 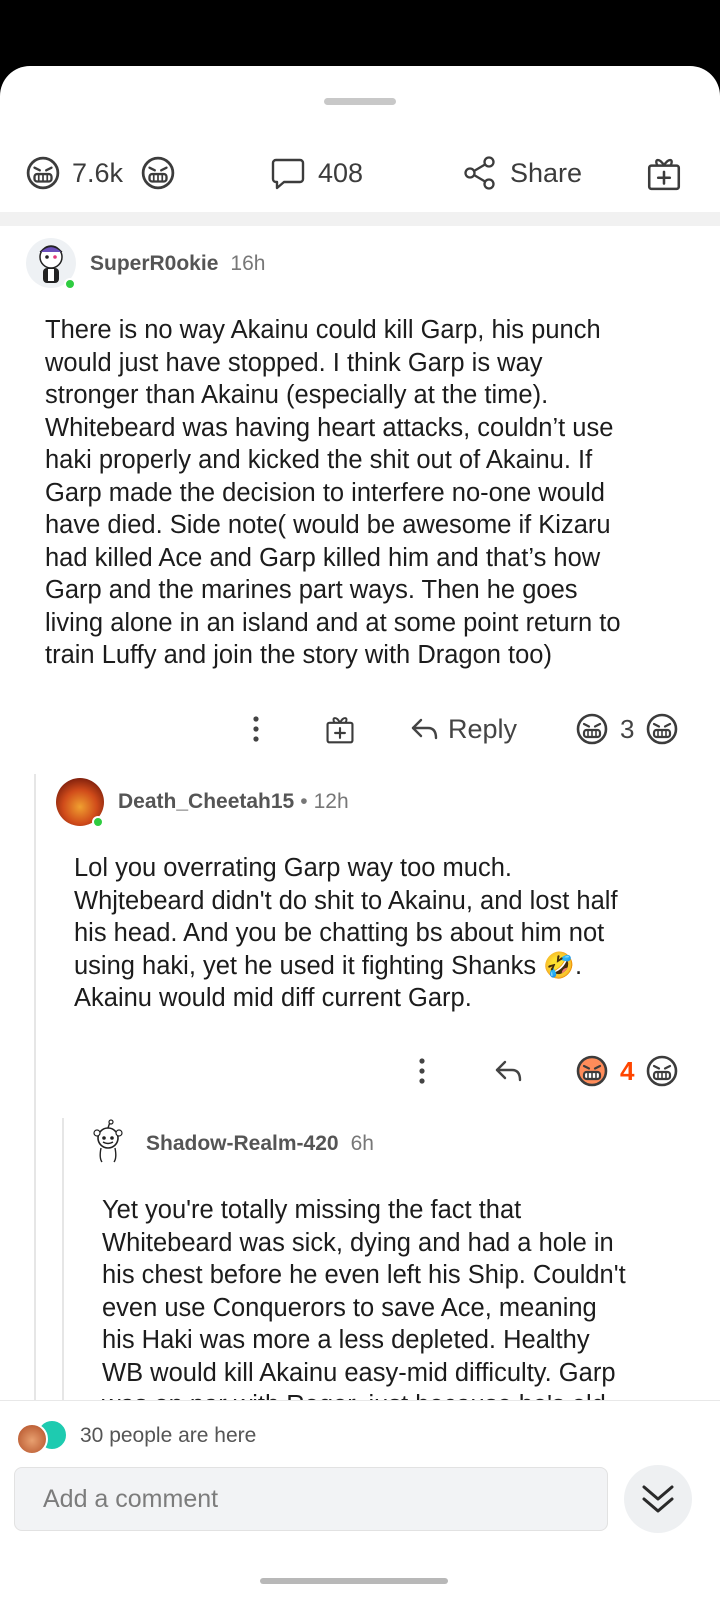 I want to click on presence-text: 30 people are here, so click(x=168, y=1435).